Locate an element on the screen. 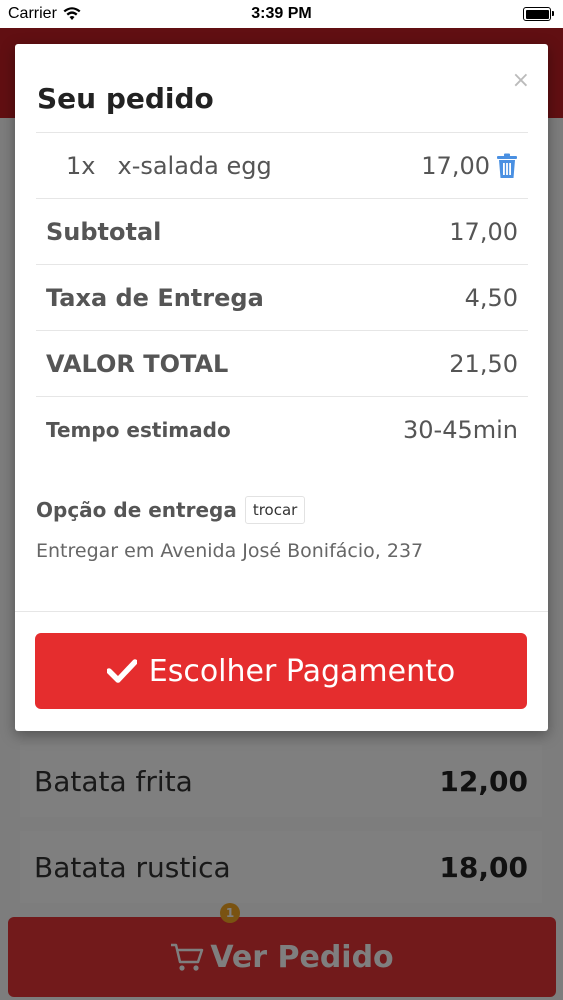 The height and width of the screenshot is (1000, 563). estimated-time-value: 30-45min is located at coordinates (460, 429).